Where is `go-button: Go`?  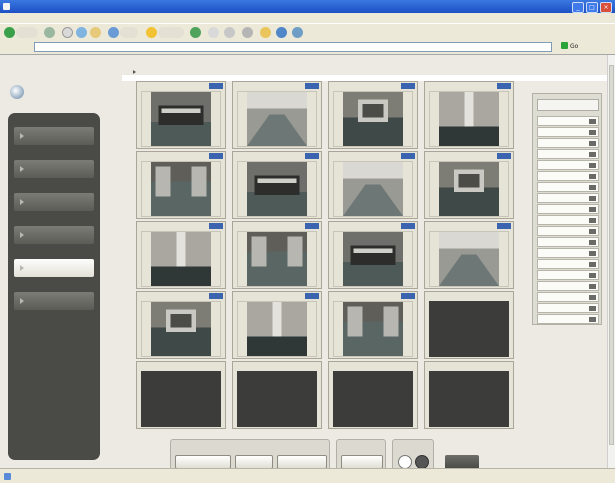 go-button: Go is located at coordinates (574, 47).